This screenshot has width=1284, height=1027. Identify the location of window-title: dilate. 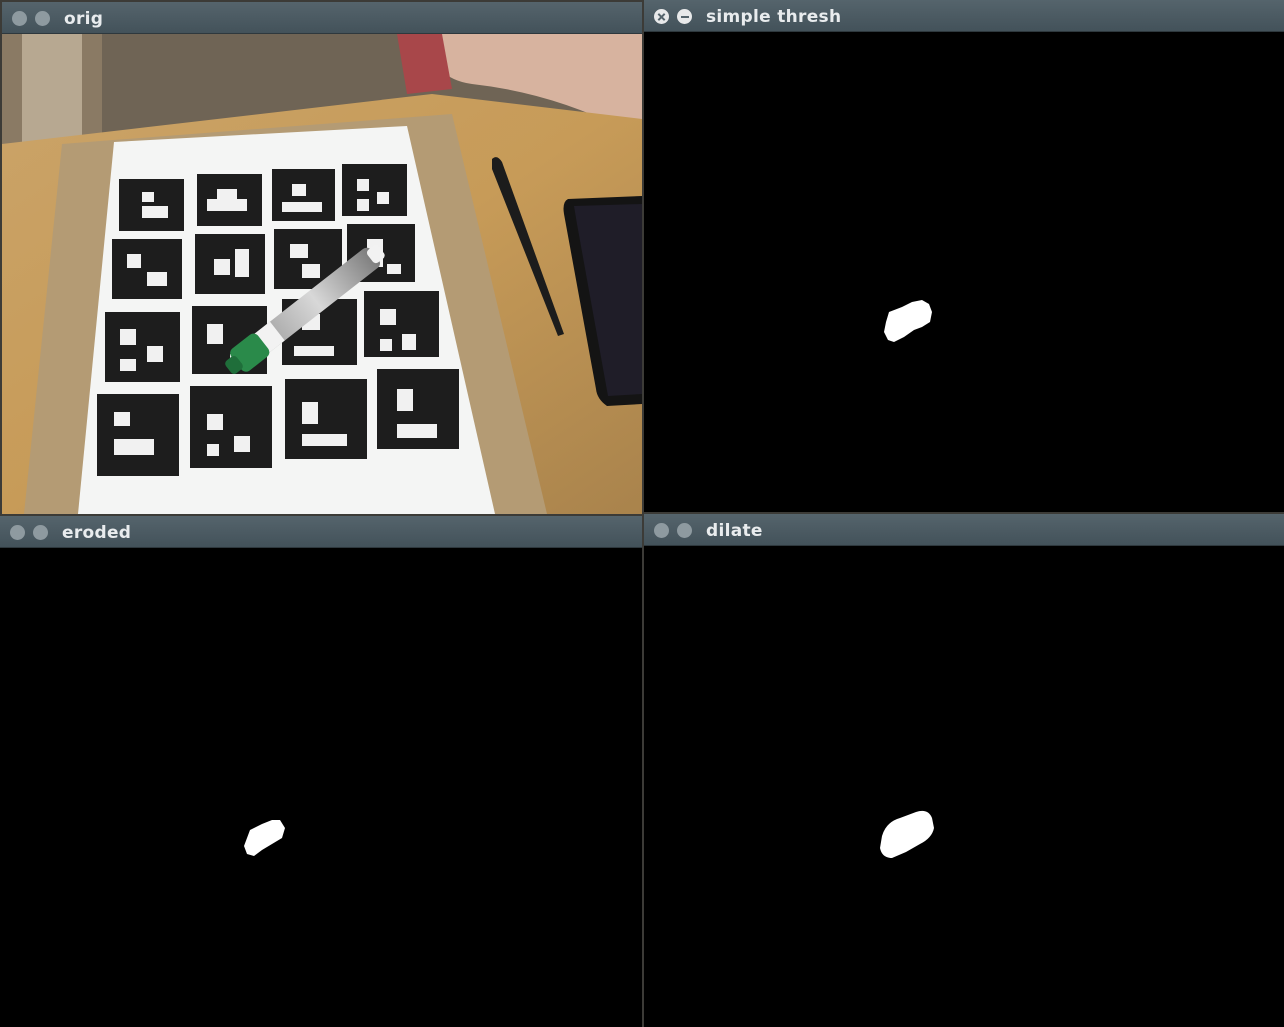
(734, 531).